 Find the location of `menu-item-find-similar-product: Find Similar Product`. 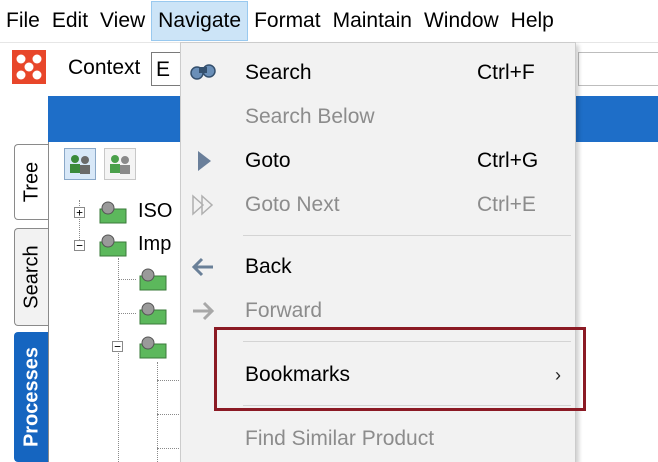

menu-item-find-similar-product: Find Similar Product is located at coordinates (378, 439).